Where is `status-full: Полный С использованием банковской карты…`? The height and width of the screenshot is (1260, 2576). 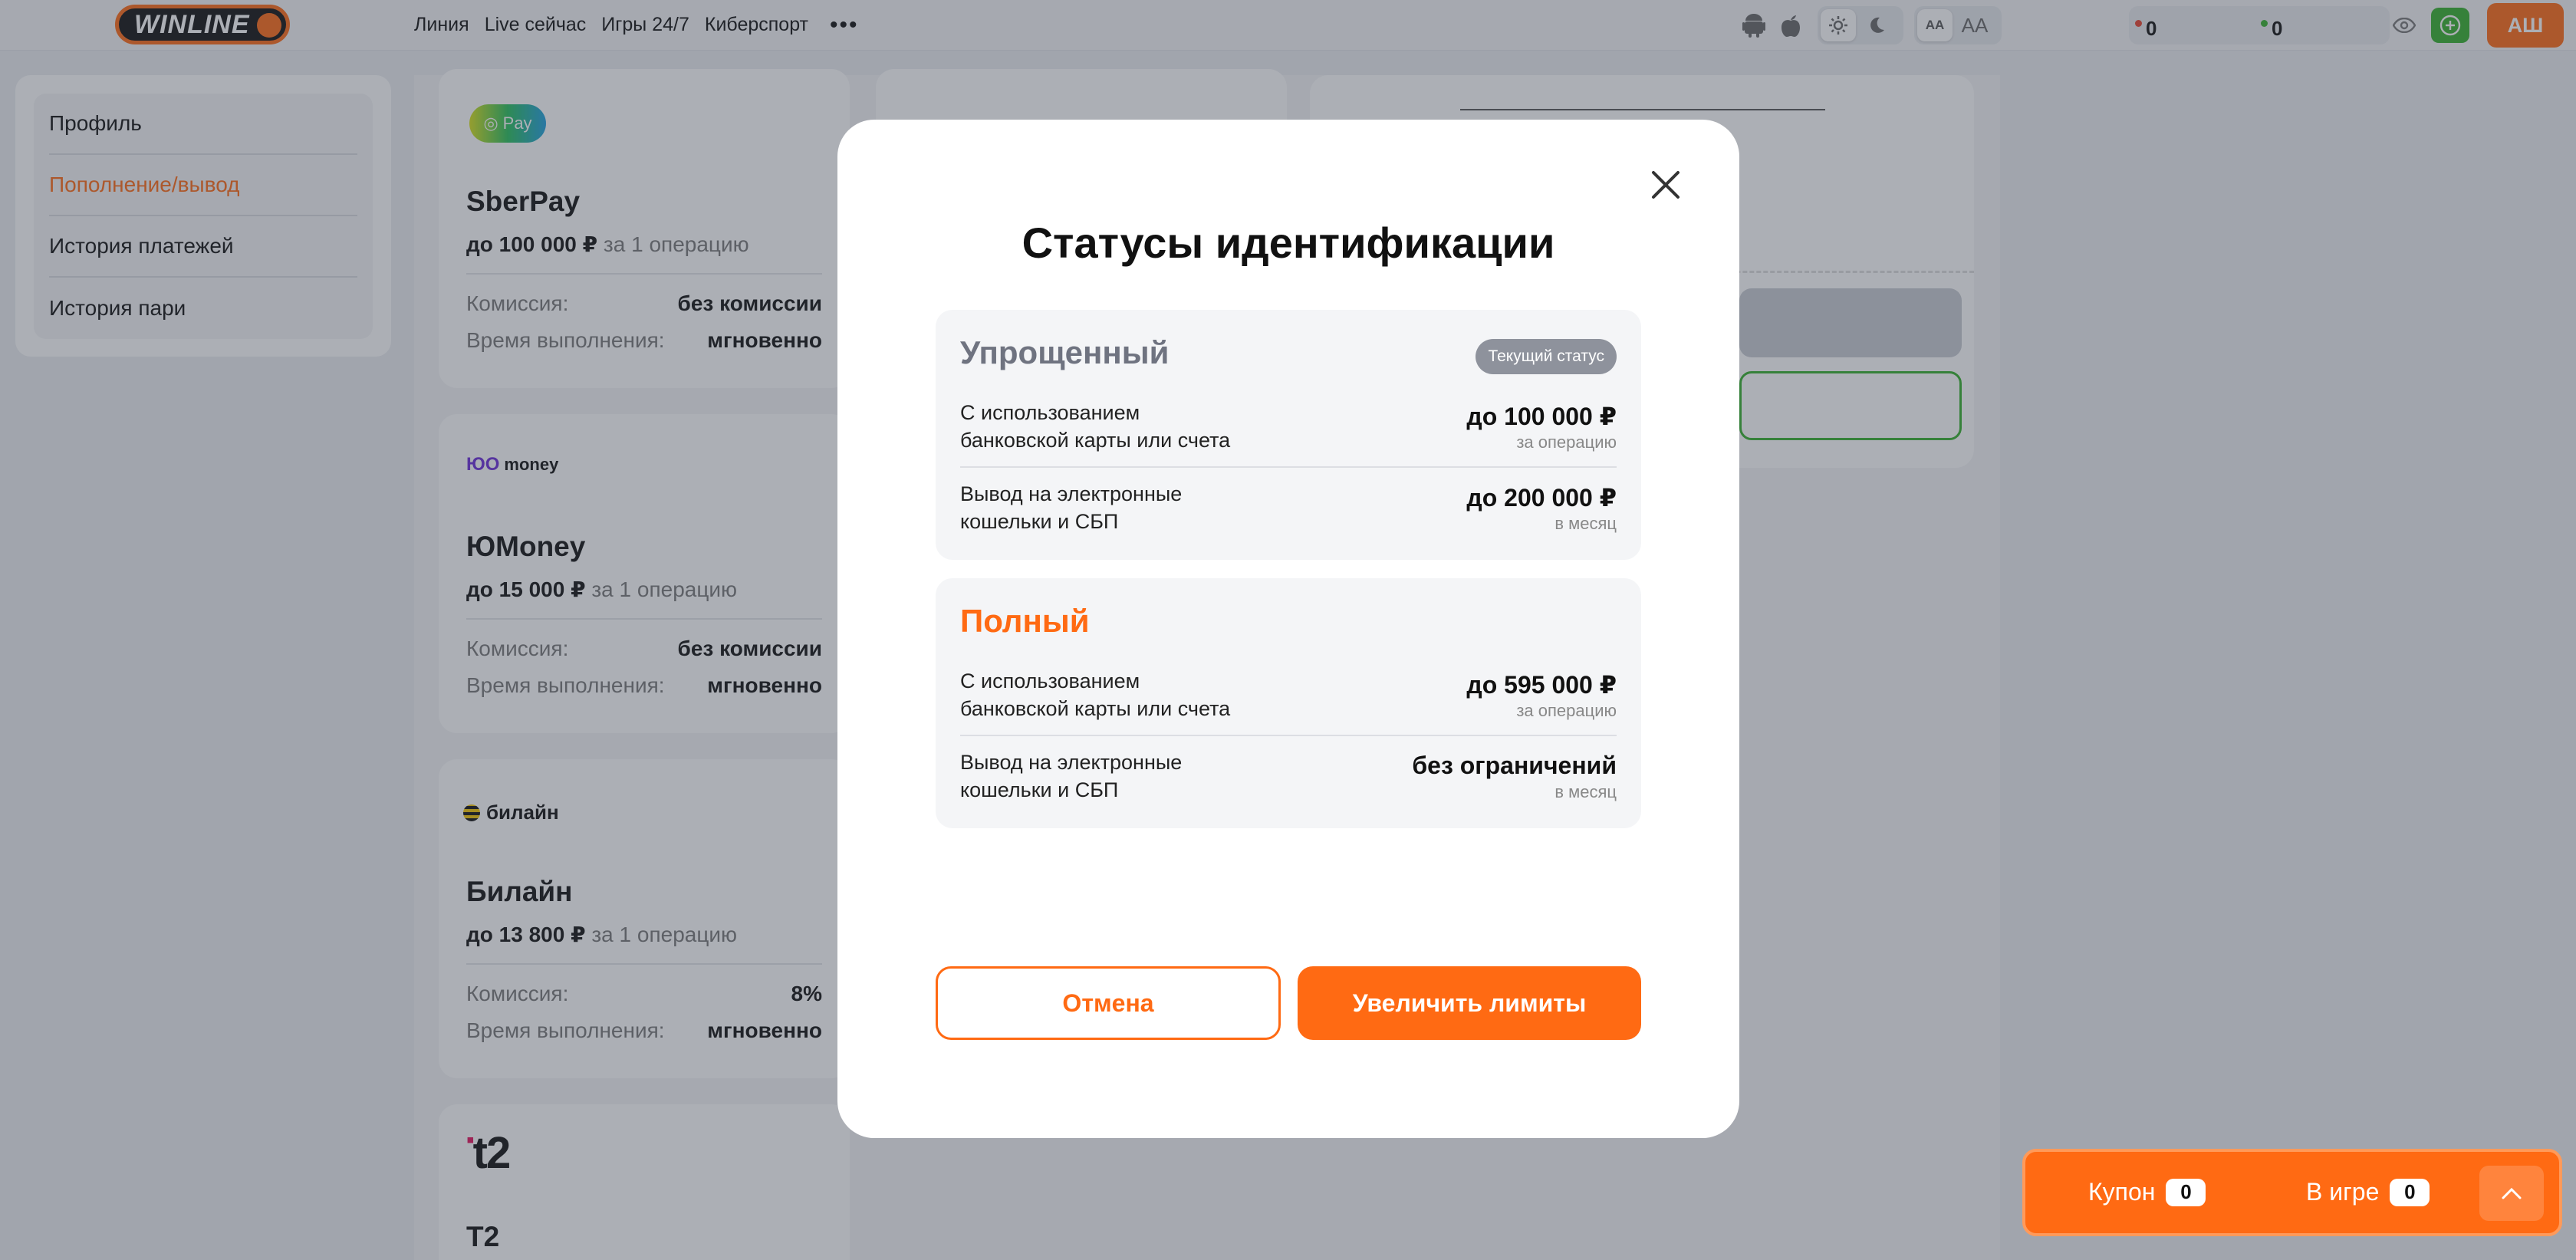
status-full: Полный С использованием банковской карты… is located at coordinates (1288, 703).